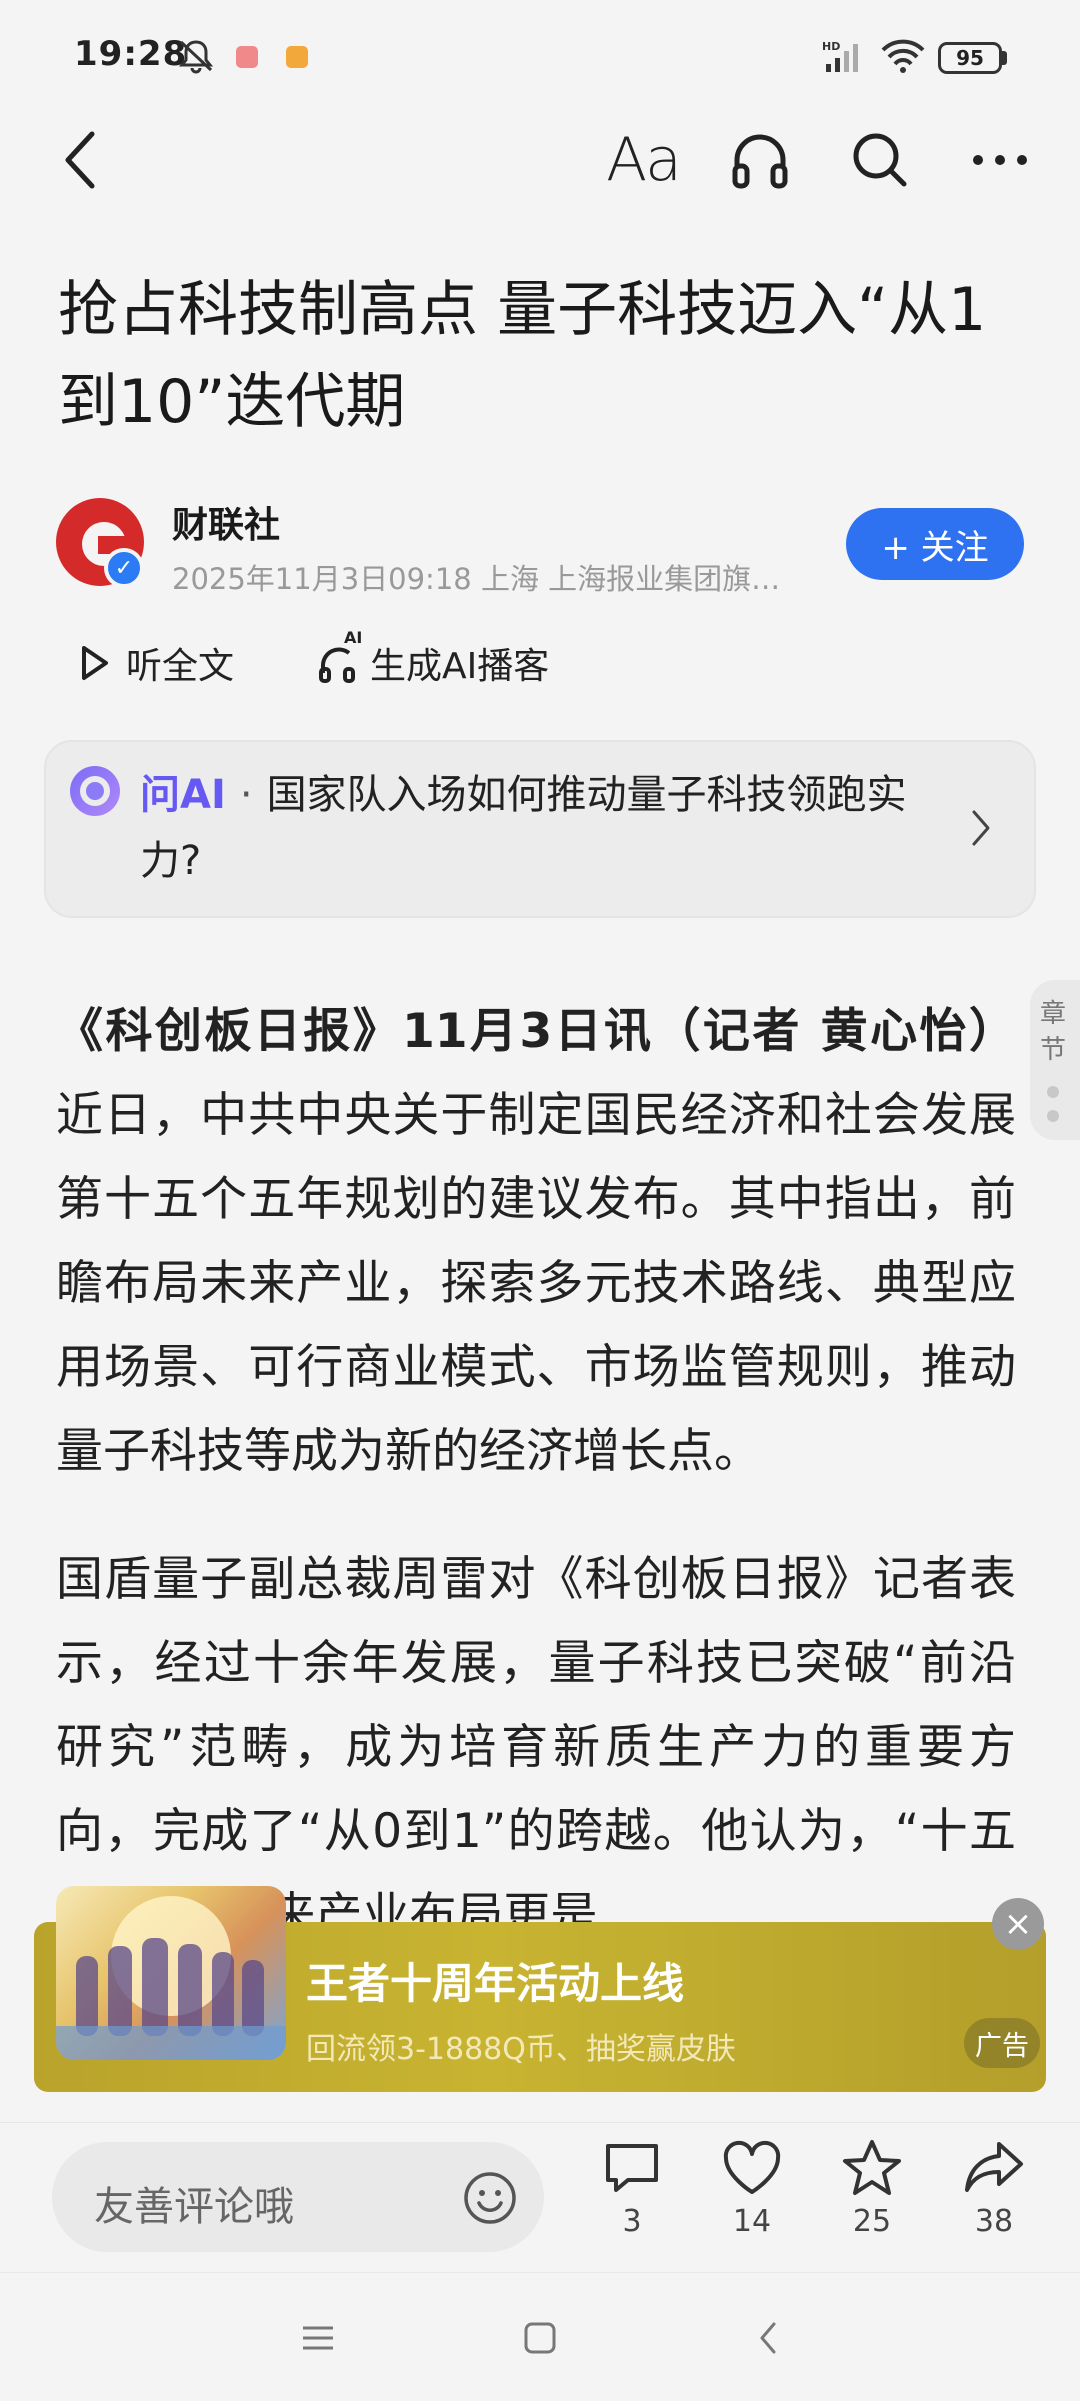 This screenshot has width=1080, height=2401. I want to click on ad-thumbnail-image, so click(171, 1973).